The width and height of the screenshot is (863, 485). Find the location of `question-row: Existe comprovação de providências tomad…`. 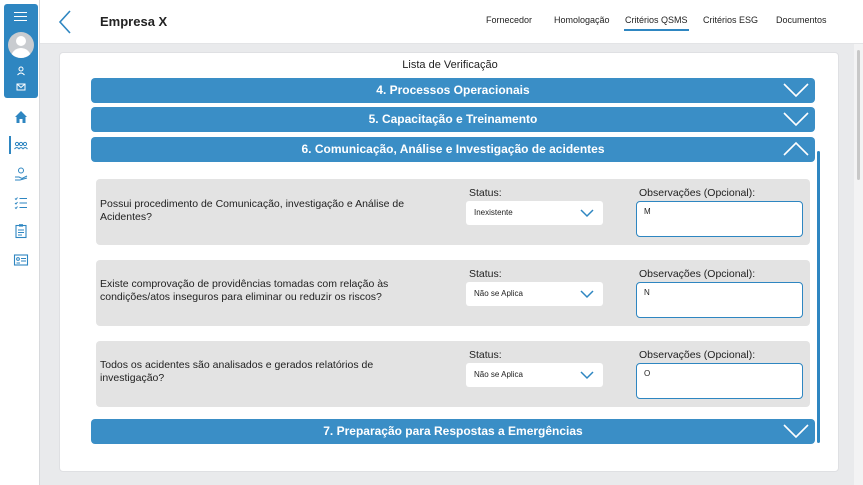

question-row: Existe comprovação de providências tomad… is located at coordinates (453, 293).